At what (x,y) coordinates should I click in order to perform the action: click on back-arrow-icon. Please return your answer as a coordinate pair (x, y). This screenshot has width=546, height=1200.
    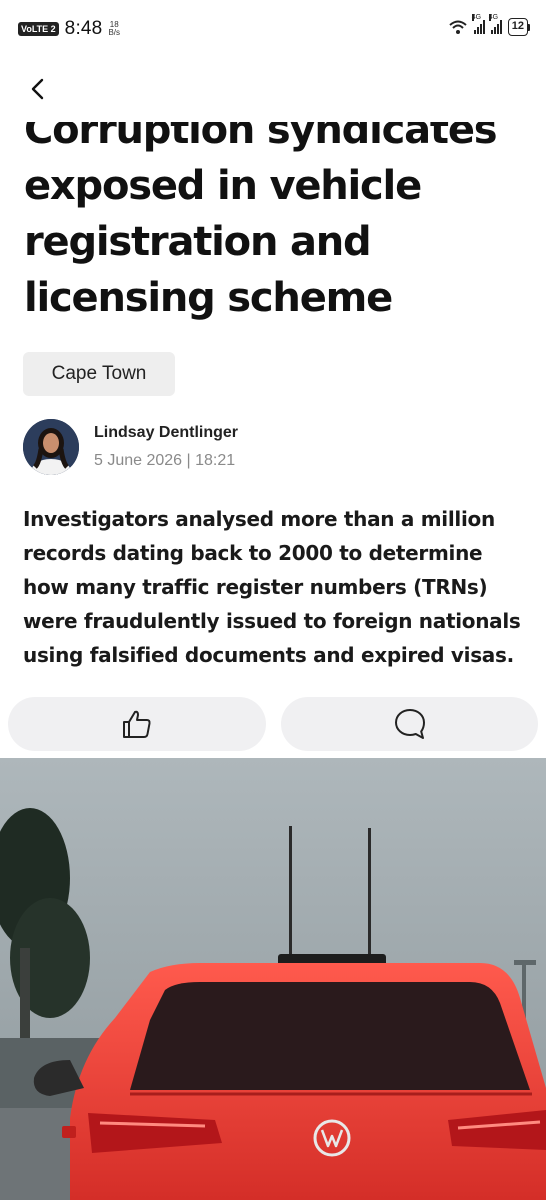
    Looking at the image, I should click on (37, 89).